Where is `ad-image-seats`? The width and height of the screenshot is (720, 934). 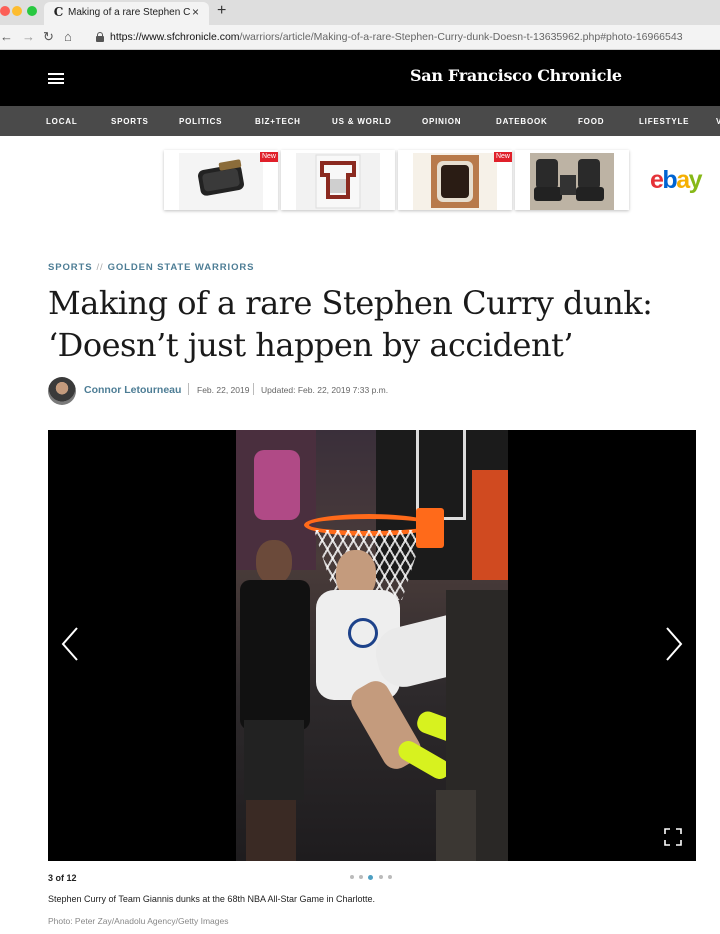 ad-image-seats is located at coordinates (572, 181).